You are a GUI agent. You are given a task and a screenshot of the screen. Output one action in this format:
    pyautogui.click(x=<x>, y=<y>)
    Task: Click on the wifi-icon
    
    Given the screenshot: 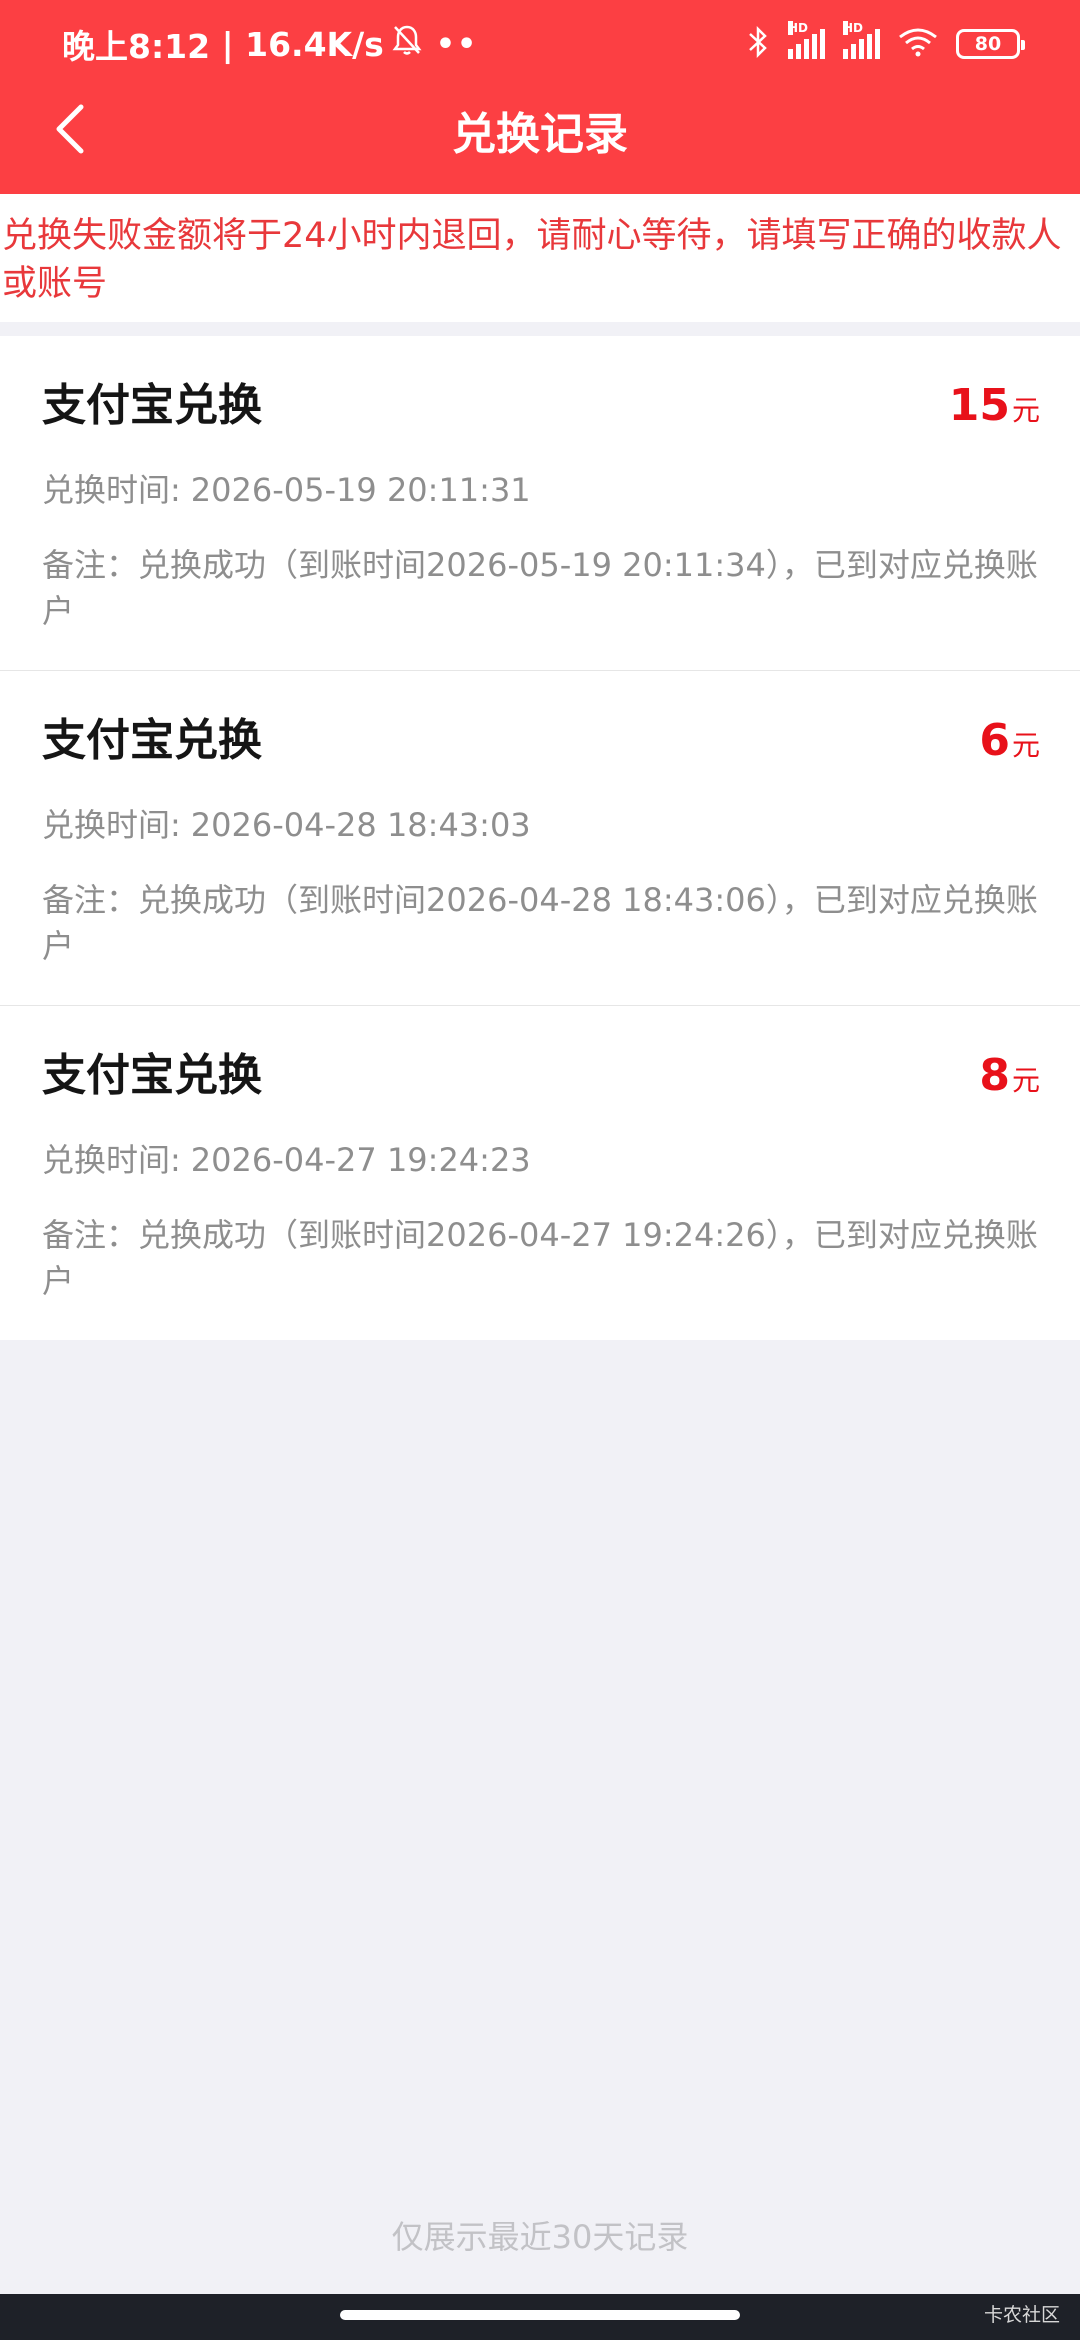 What is the action you would take?
    pyautogui.click(x=918, y=44)
    